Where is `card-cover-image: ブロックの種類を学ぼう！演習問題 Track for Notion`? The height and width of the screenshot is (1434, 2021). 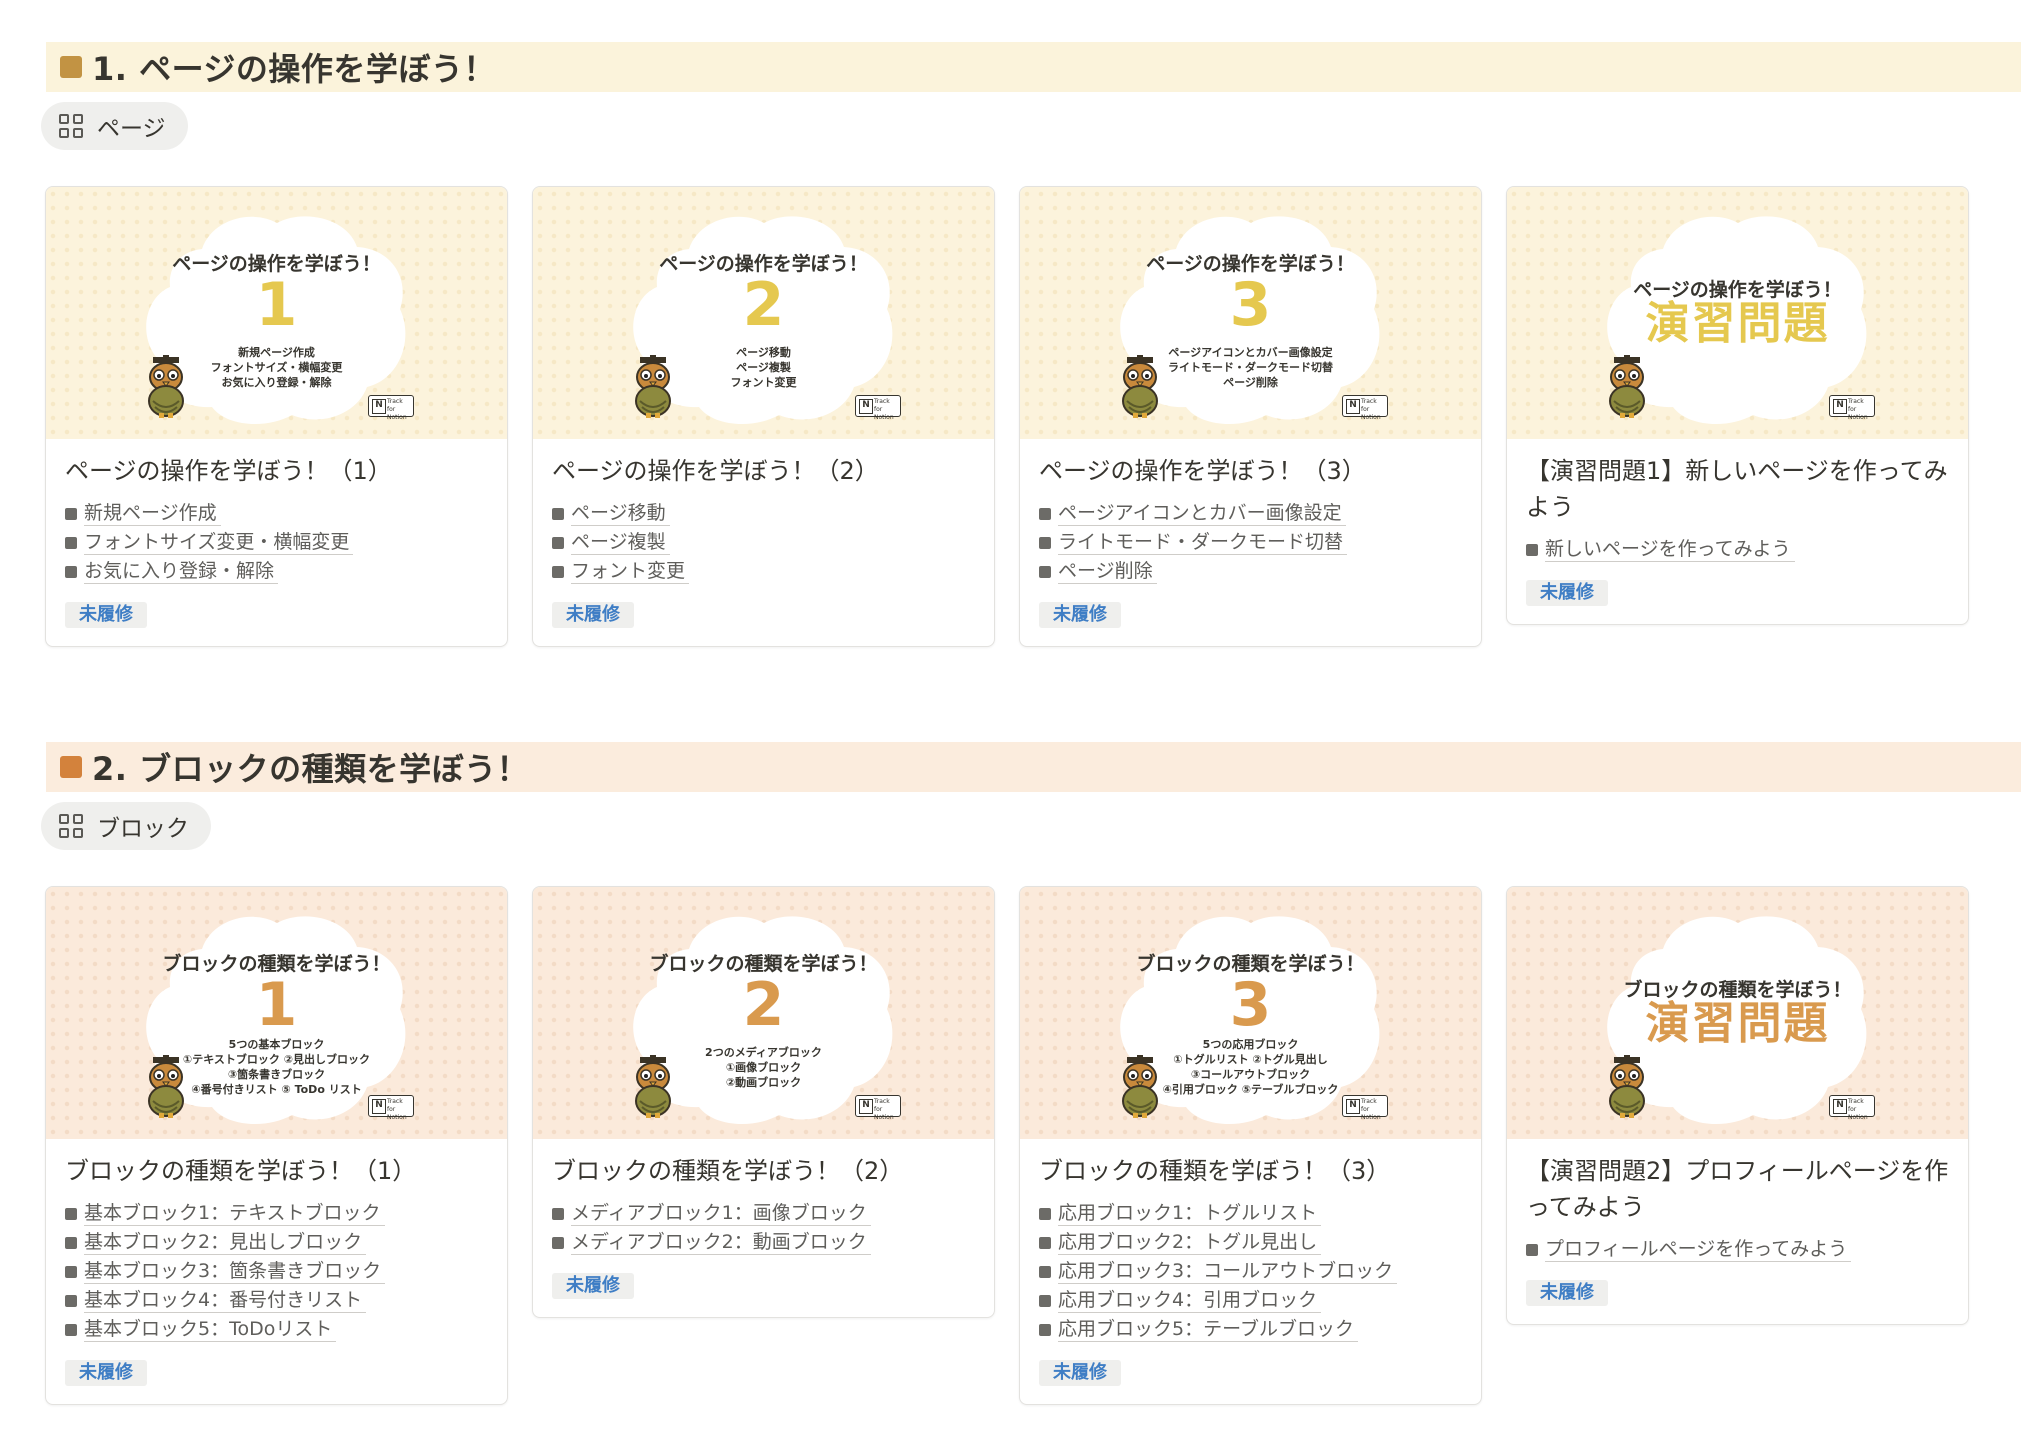
card-cover-image: ブロックの種類を学ぼう！演習問題 Track for Notion is located at coordinates (1737, 1013).